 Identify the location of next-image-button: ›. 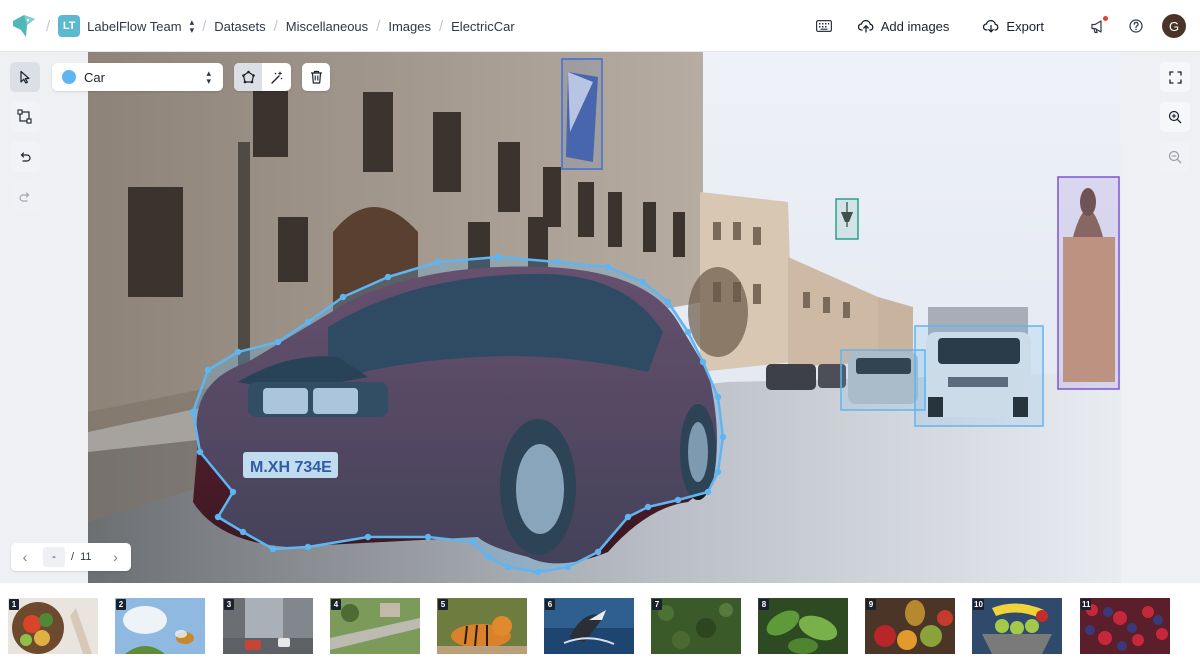
(115, 557).